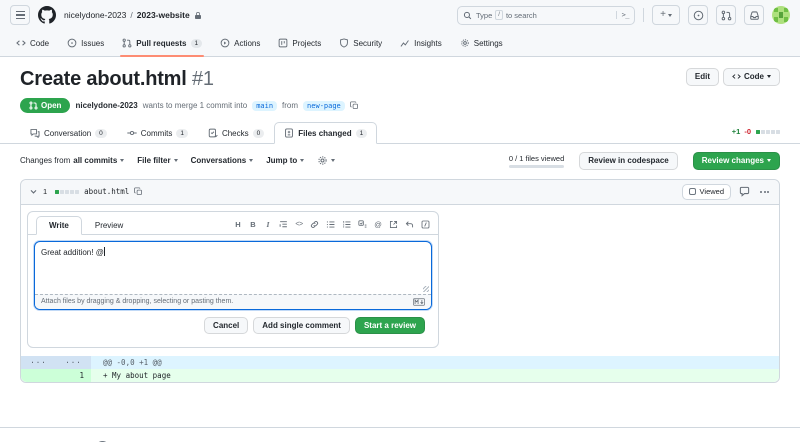 This screenshot has height=442, width=800. I want to click on nav-tab-label: Projects, so click(307, 43).